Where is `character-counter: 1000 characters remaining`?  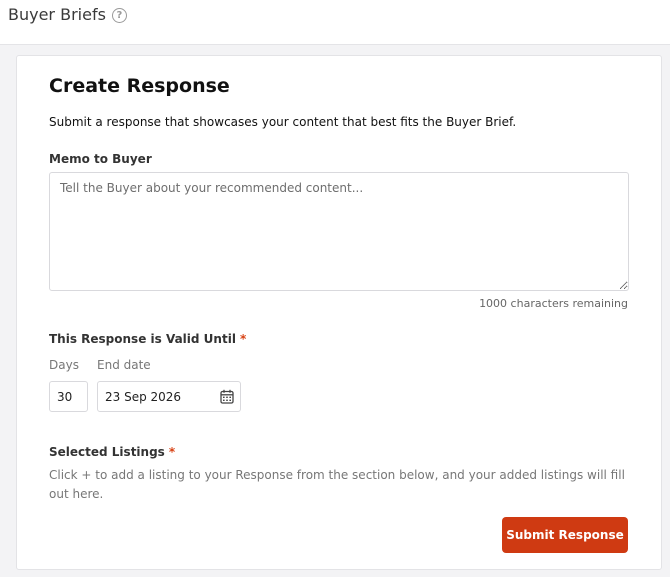 character-counter: 1000 characters remaining is located at coordinates (553, 303).